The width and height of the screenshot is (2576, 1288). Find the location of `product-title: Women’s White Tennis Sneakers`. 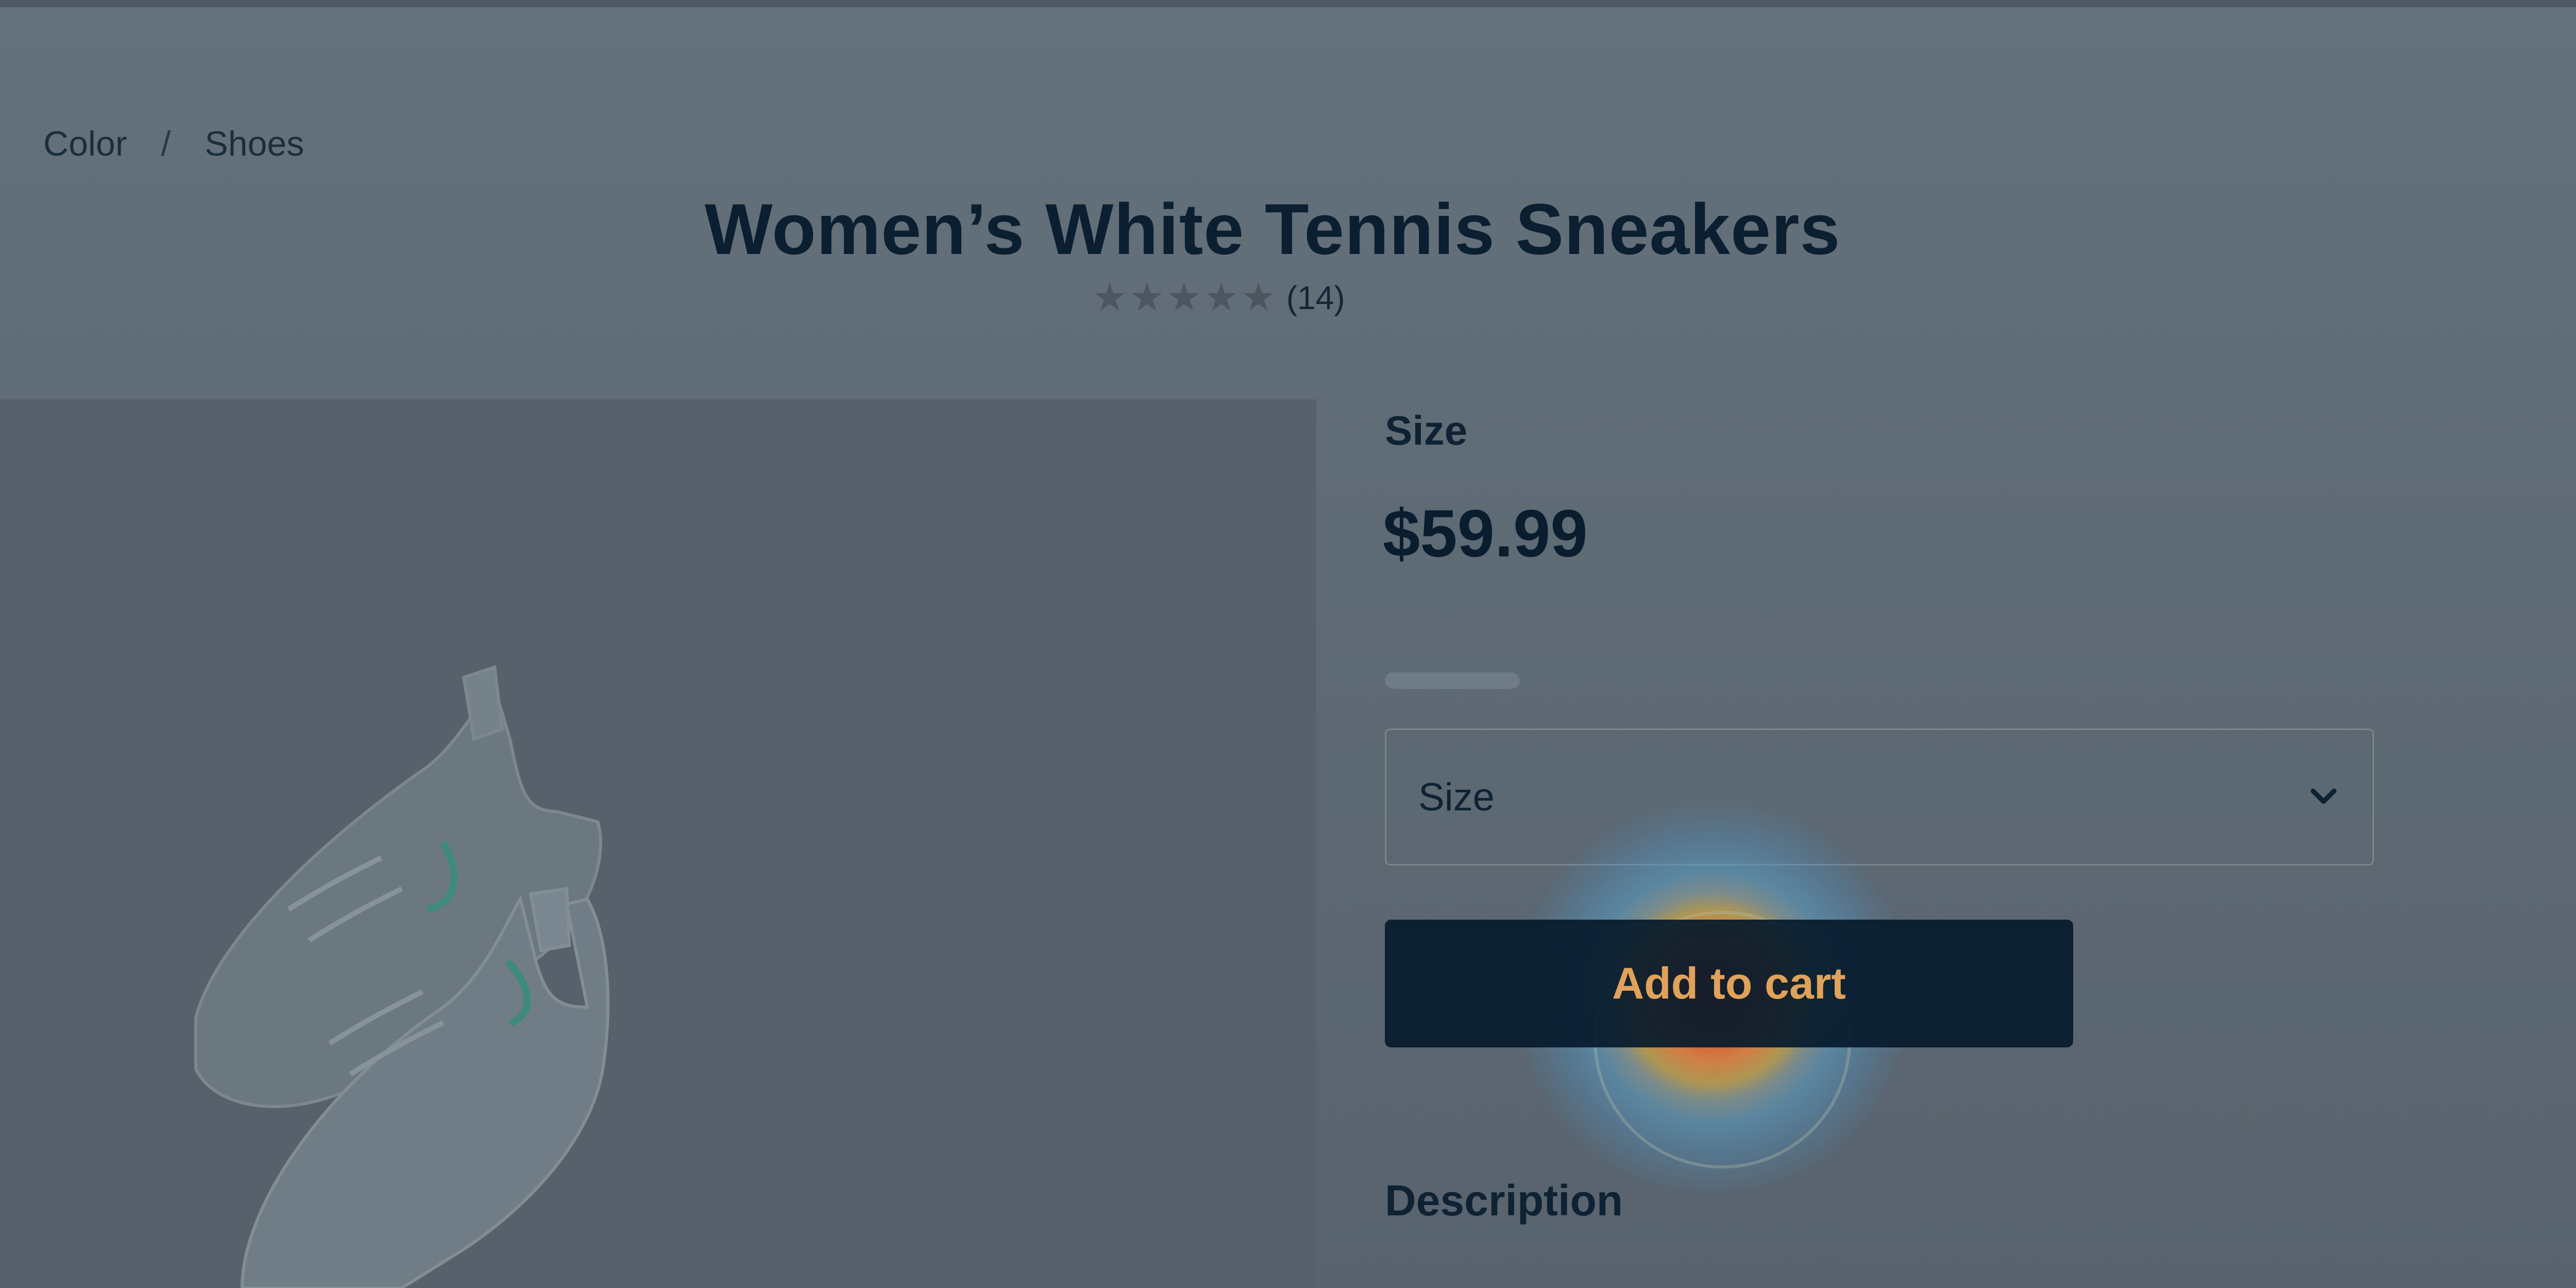

product-title: Women’s White Tennis Sneakers is located at coordinates (1272, 228).